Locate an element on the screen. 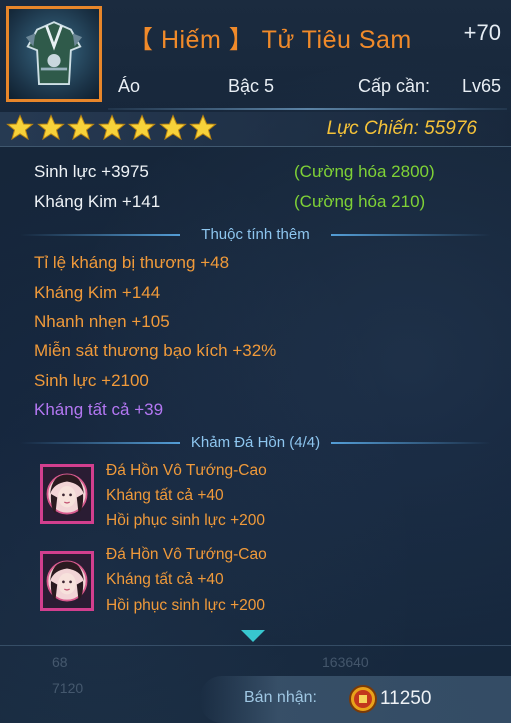  base-stat-bonus: (Cường hóa 2800) is located at coordinates (364, 171).